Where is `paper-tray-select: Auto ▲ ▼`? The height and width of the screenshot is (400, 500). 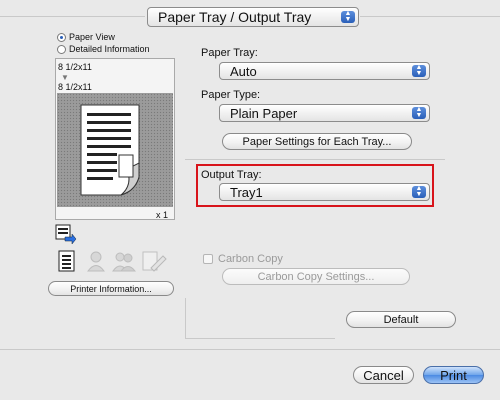
paper-tray-select: Auto ▲ ▼ is located at coordinates (324, 71).